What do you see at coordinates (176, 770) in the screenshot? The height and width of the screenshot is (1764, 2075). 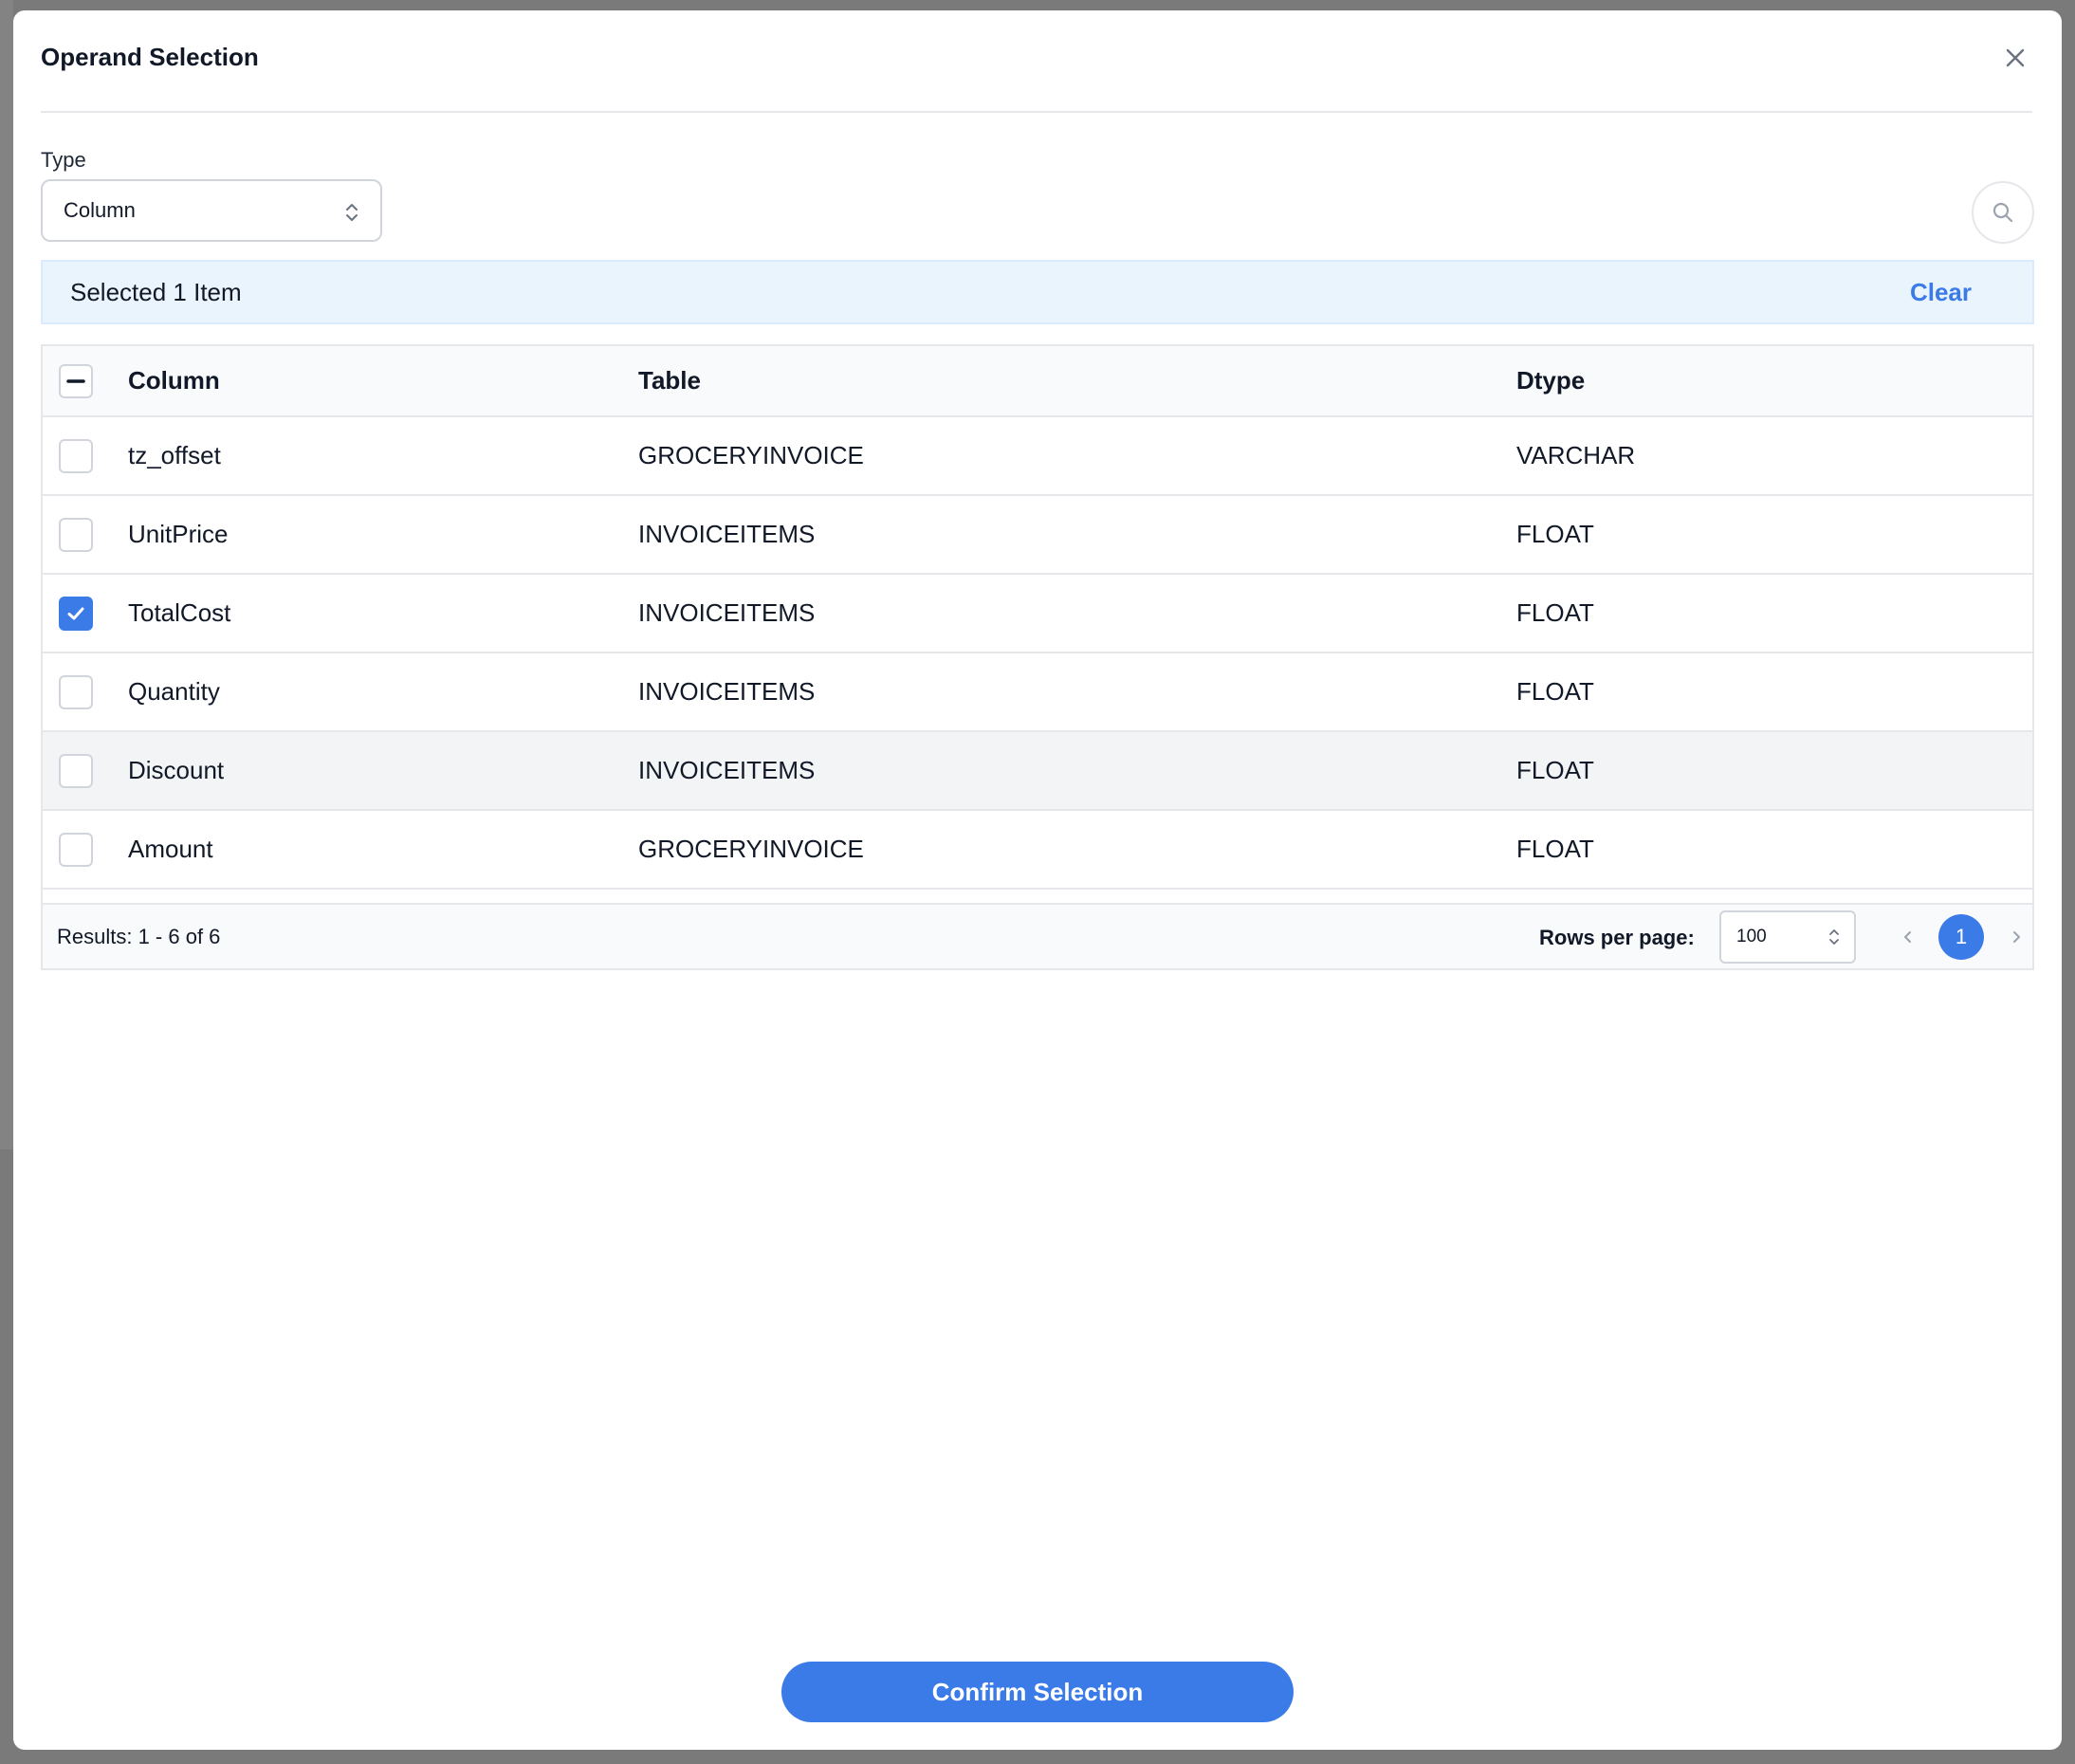 I see `cell-column: Discount` at bounding box center [176, 770].